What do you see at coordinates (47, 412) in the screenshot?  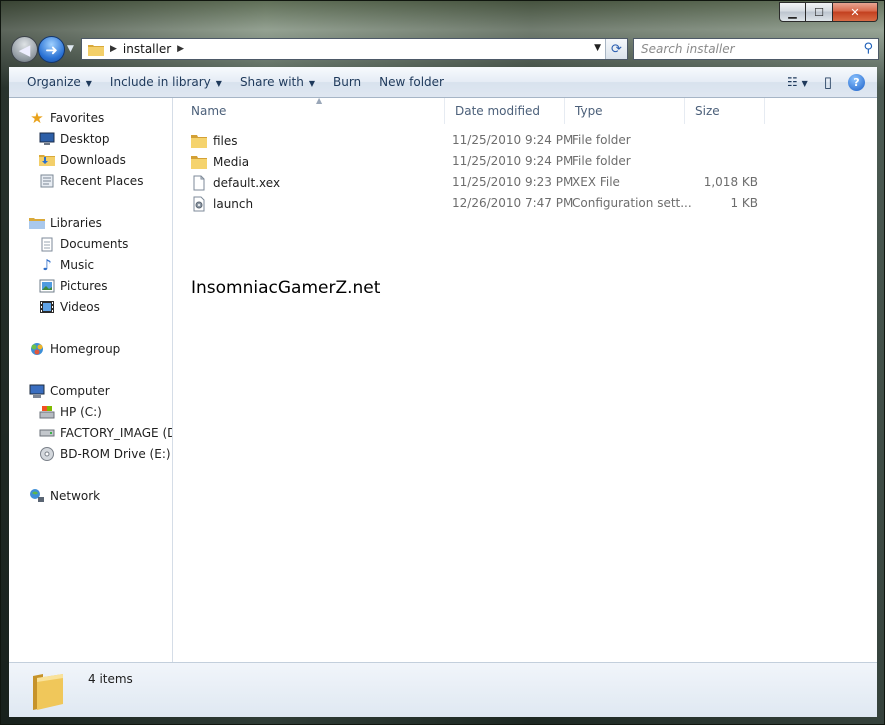 I see `hard-drive-icon` at bounding box center [47, 412].